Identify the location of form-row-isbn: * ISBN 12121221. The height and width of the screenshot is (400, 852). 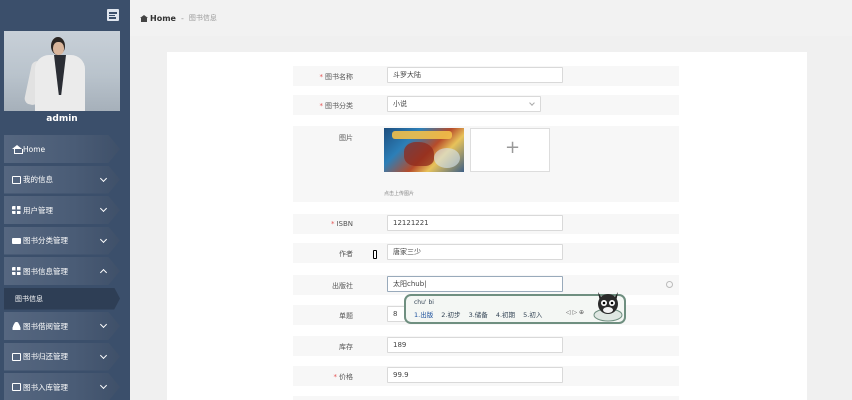
(486, 224).